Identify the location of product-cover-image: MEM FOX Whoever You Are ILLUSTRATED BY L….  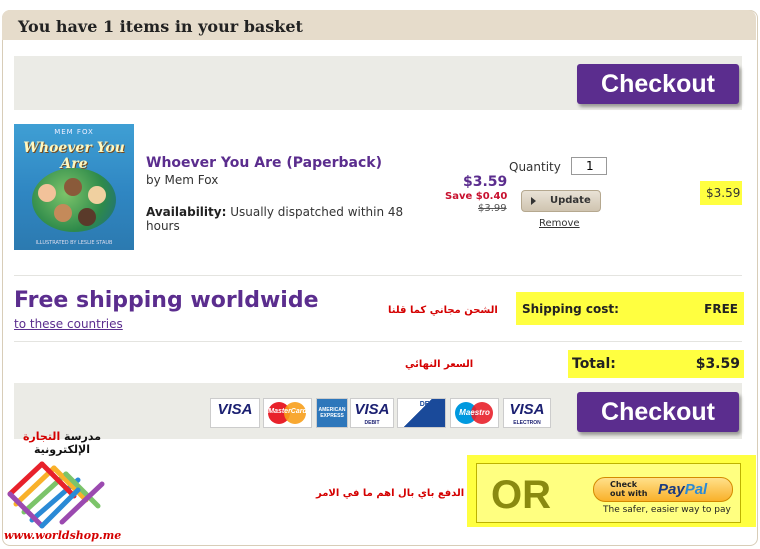
(74, 187).